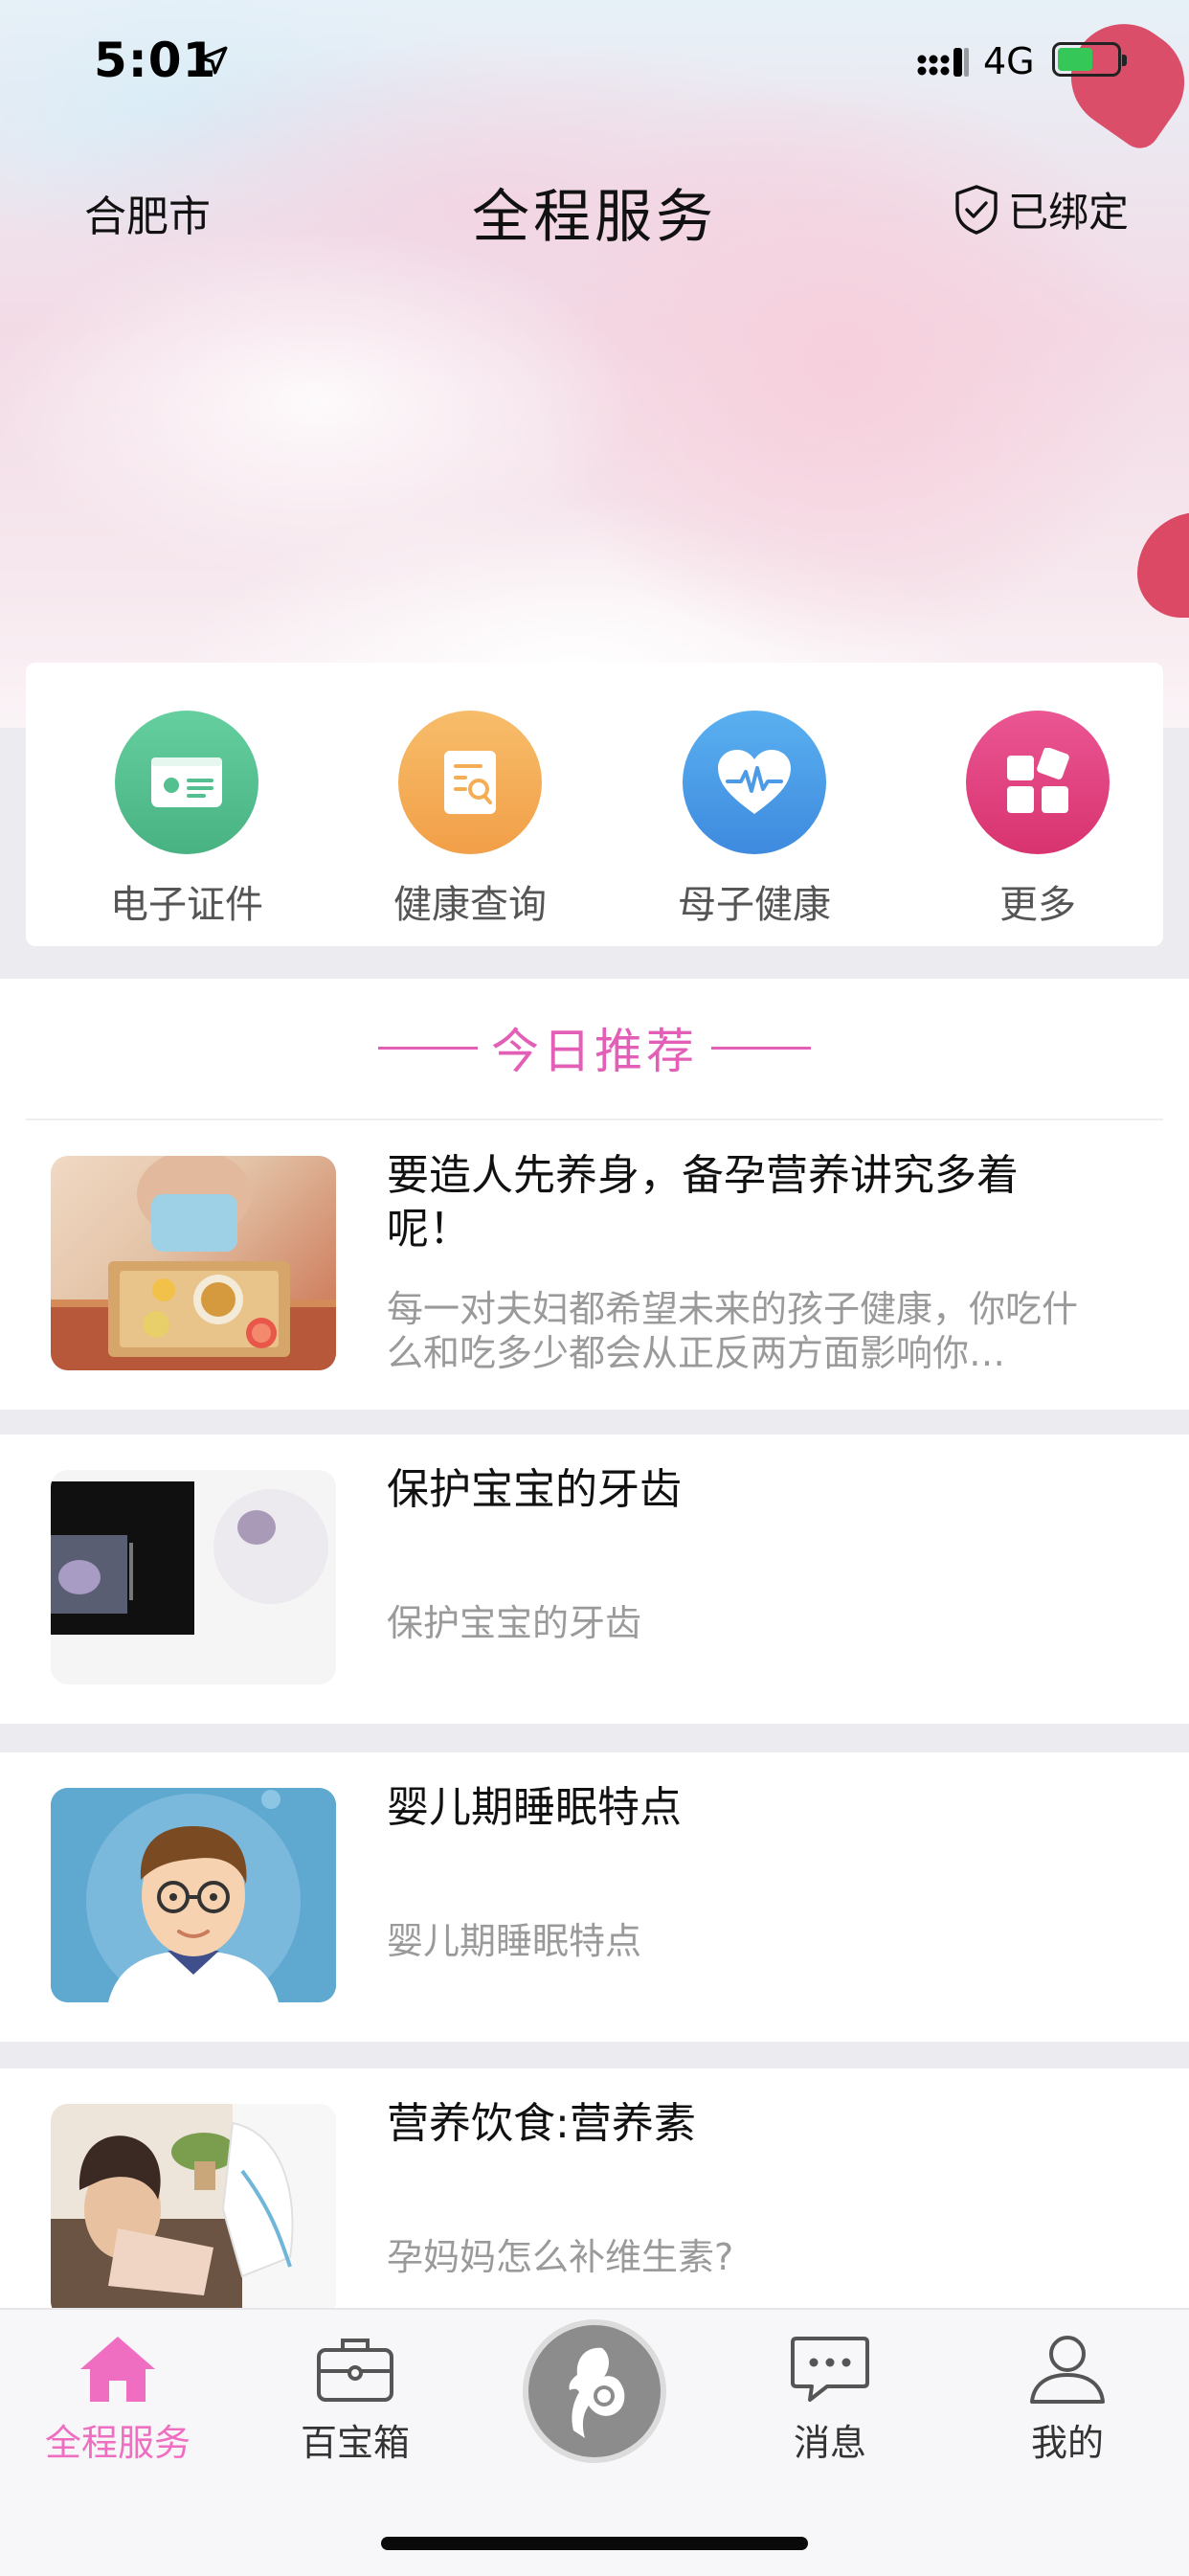 The image size is (1189, 2576). I want to click on article-summary: 孕妈妈怎么补维生素?, so click(560, 2257).